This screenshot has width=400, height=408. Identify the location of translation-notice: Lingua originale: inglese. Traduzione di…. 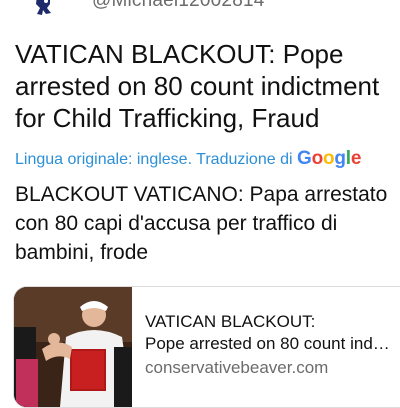
(205, 159).